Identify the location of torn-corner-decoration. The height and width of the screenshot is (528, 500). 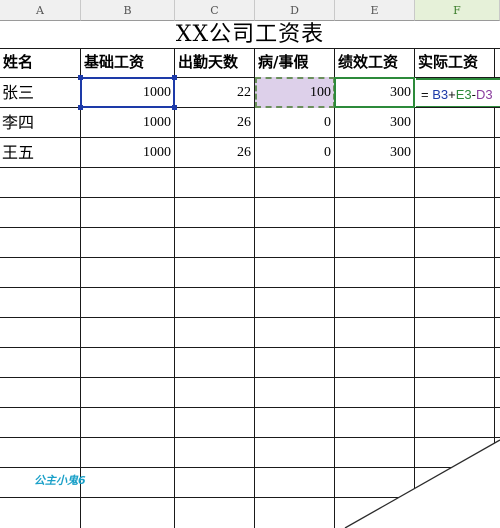
(422, 483).